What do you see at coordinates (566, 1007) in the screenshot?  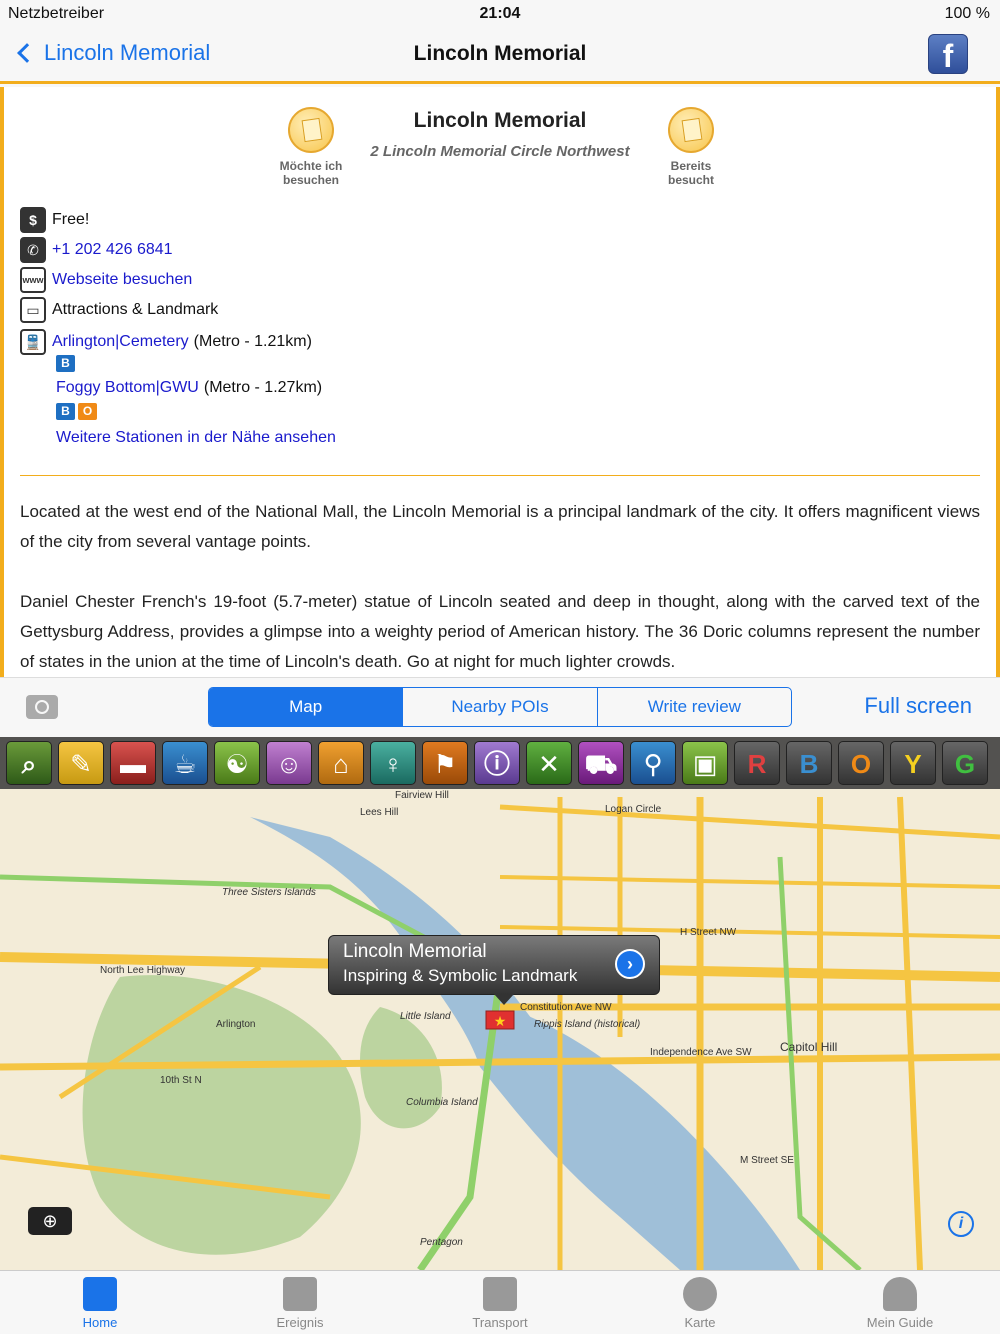 I see `map-label: Constitution Ave NW` at bounding box center [566, 1007].